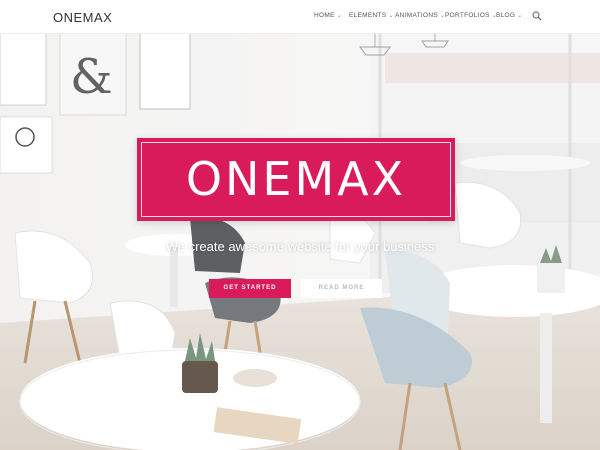  Describe the element at coordinates (324, 15) in the screenshot. I see `nav-item-label: HOME` at that location.